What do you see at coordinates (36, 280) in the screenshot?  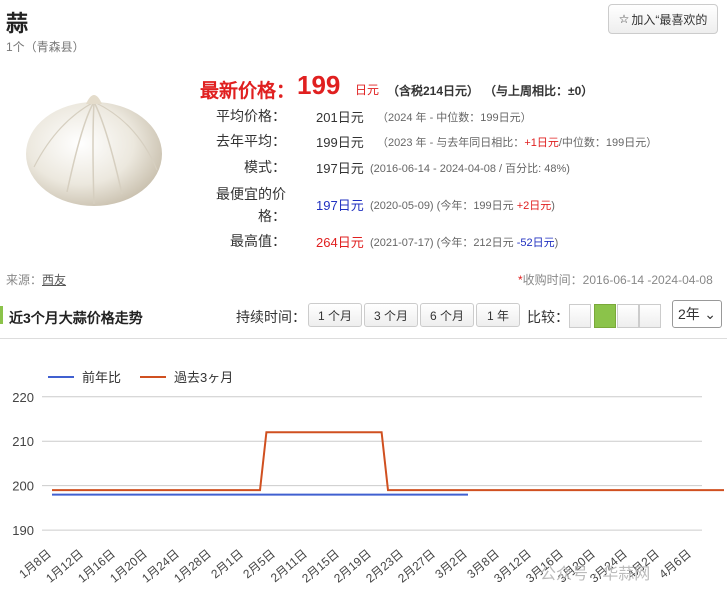 I see `source: 来源：西友` at bounding box center [36, 280].